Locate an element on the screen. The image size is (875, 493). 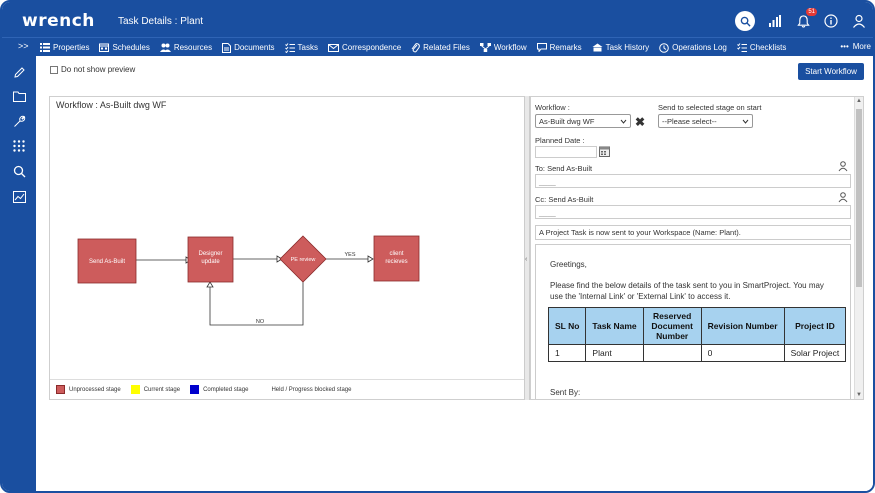
search-icon is located at coordinates (745, 21).